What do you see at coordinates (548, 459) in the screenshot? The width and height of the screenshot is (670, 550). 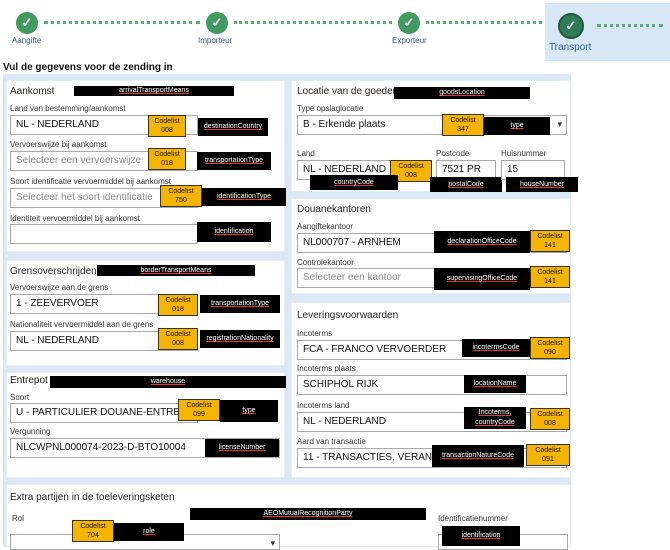 I see `codelist-value: 091` at bounding box center [548, 459].